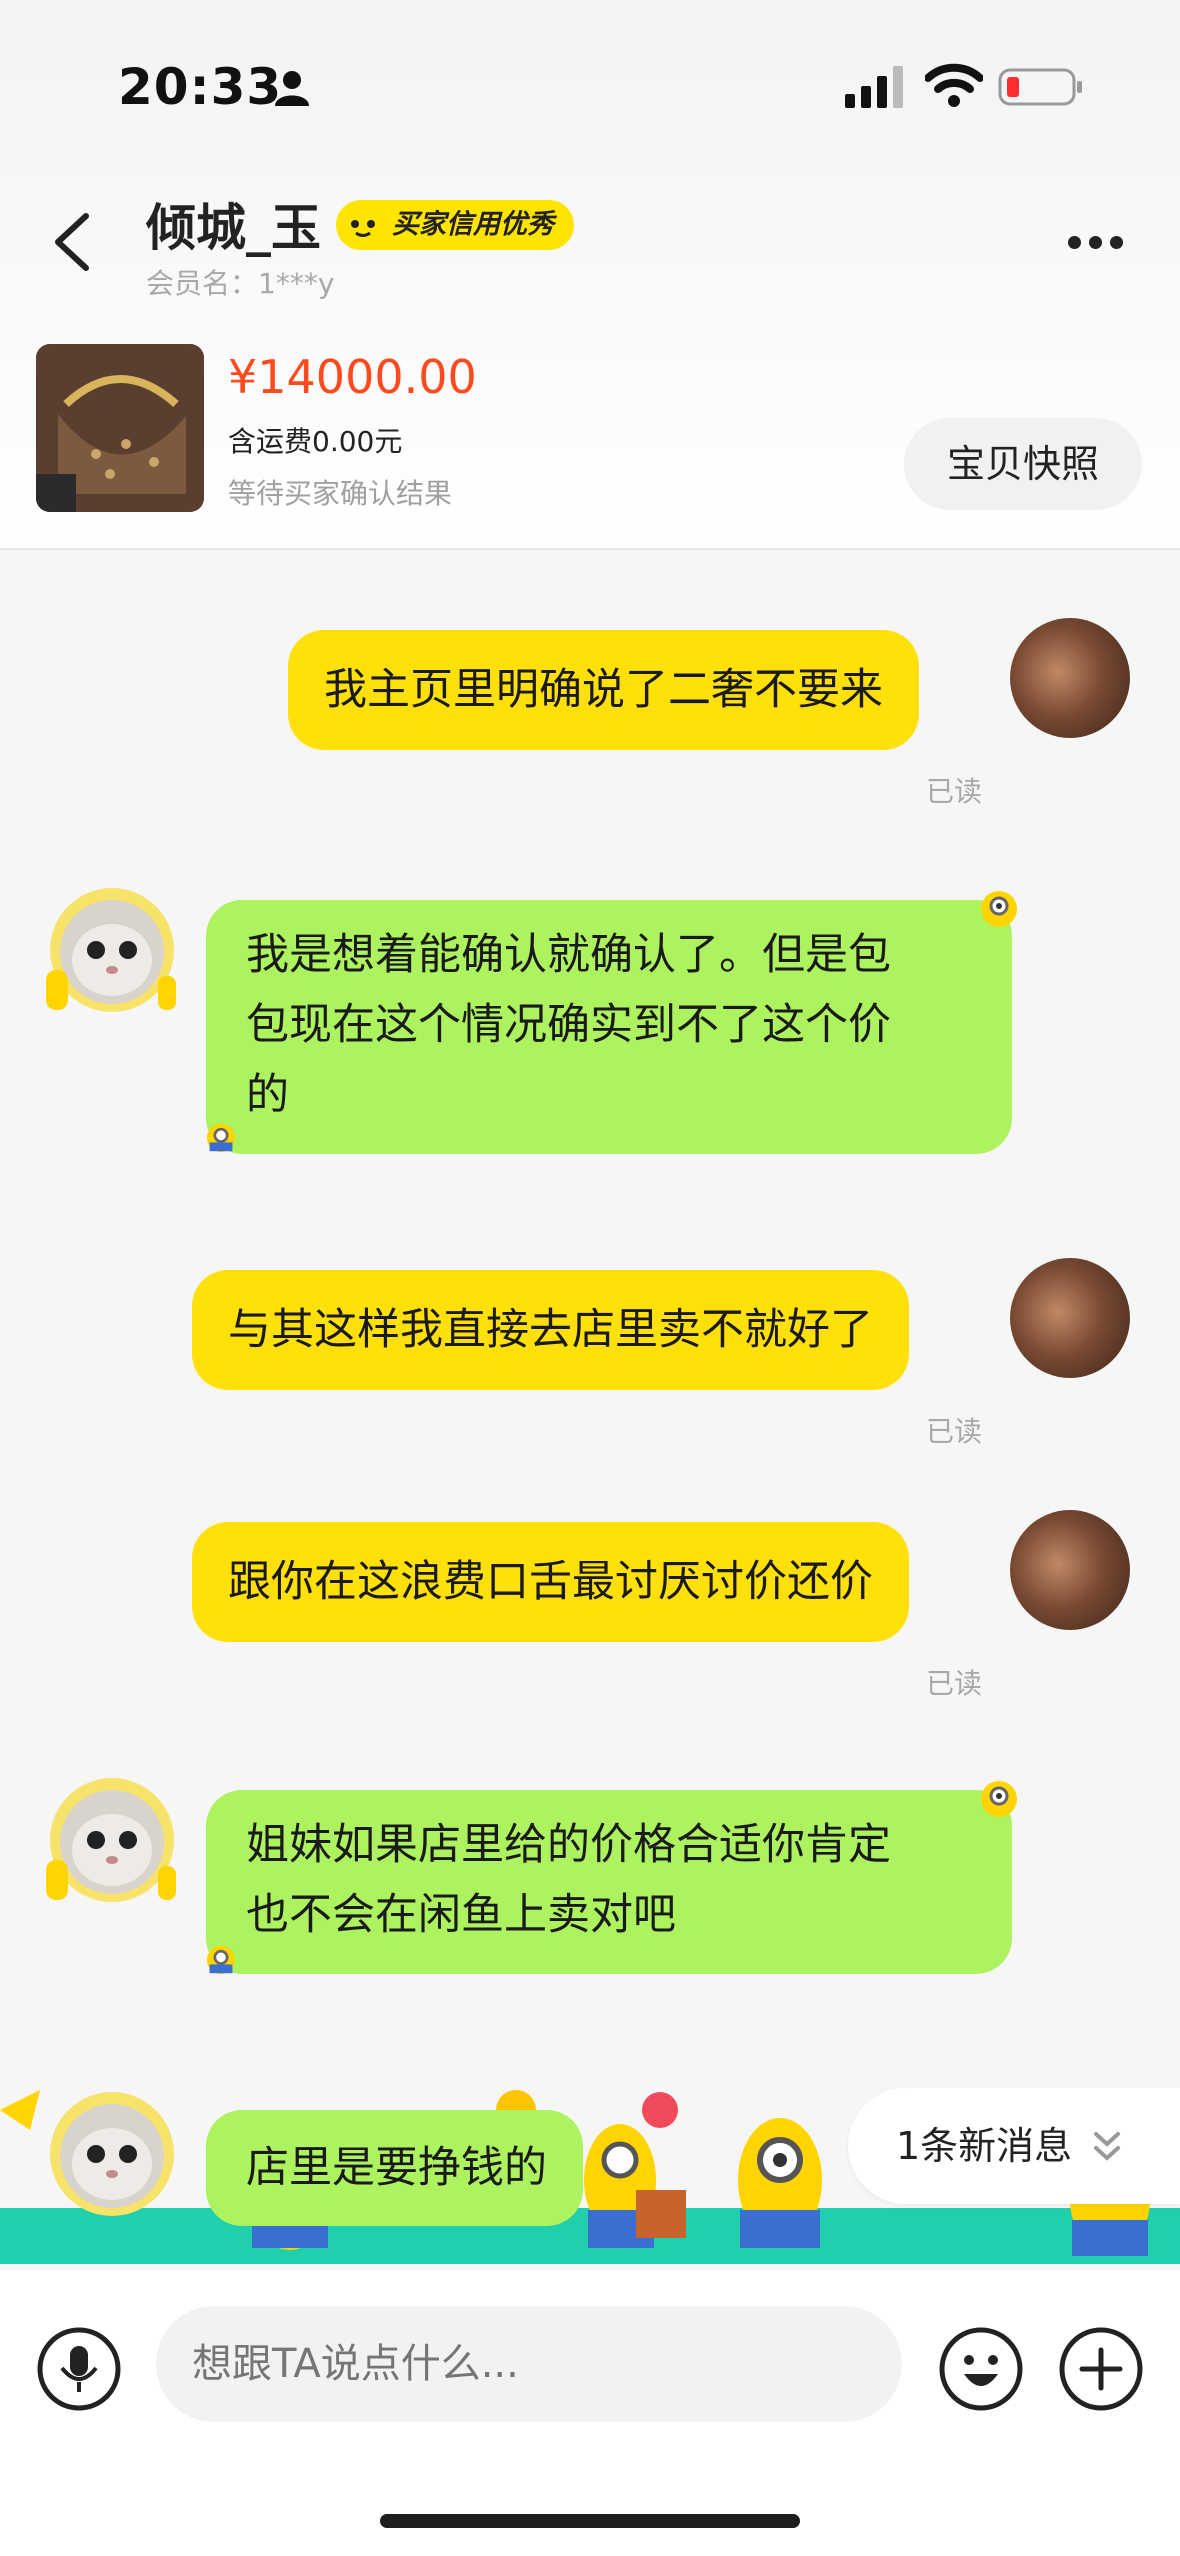  What do you see at coordinates (1023, 464) in the screenshot?
I see `product-snapshot-button: 宝贝快照` at bounding box center [1023, 464].